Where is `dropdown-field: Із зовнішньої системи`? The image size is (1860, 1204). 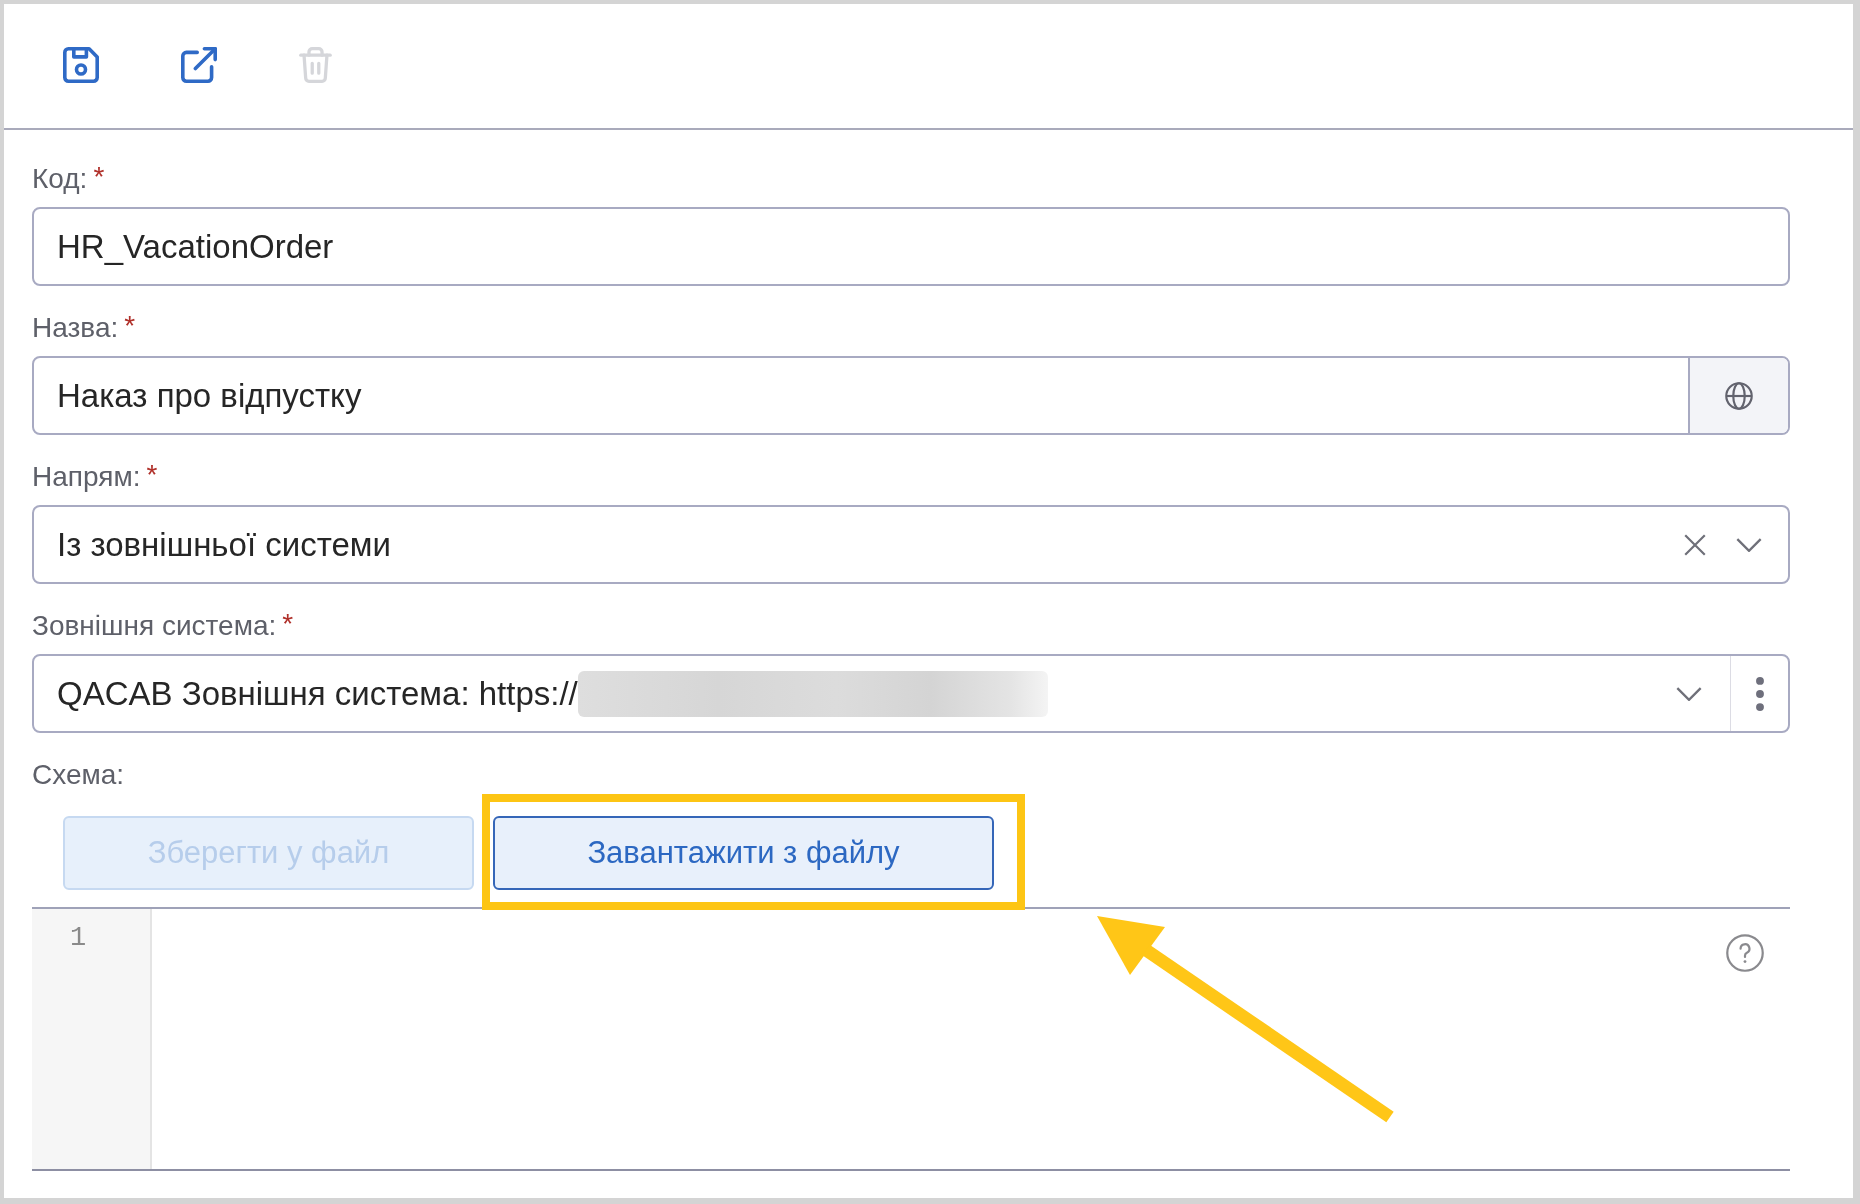 dropdown-field: Із зовнішньої системи is located at coordinates (911, 544).